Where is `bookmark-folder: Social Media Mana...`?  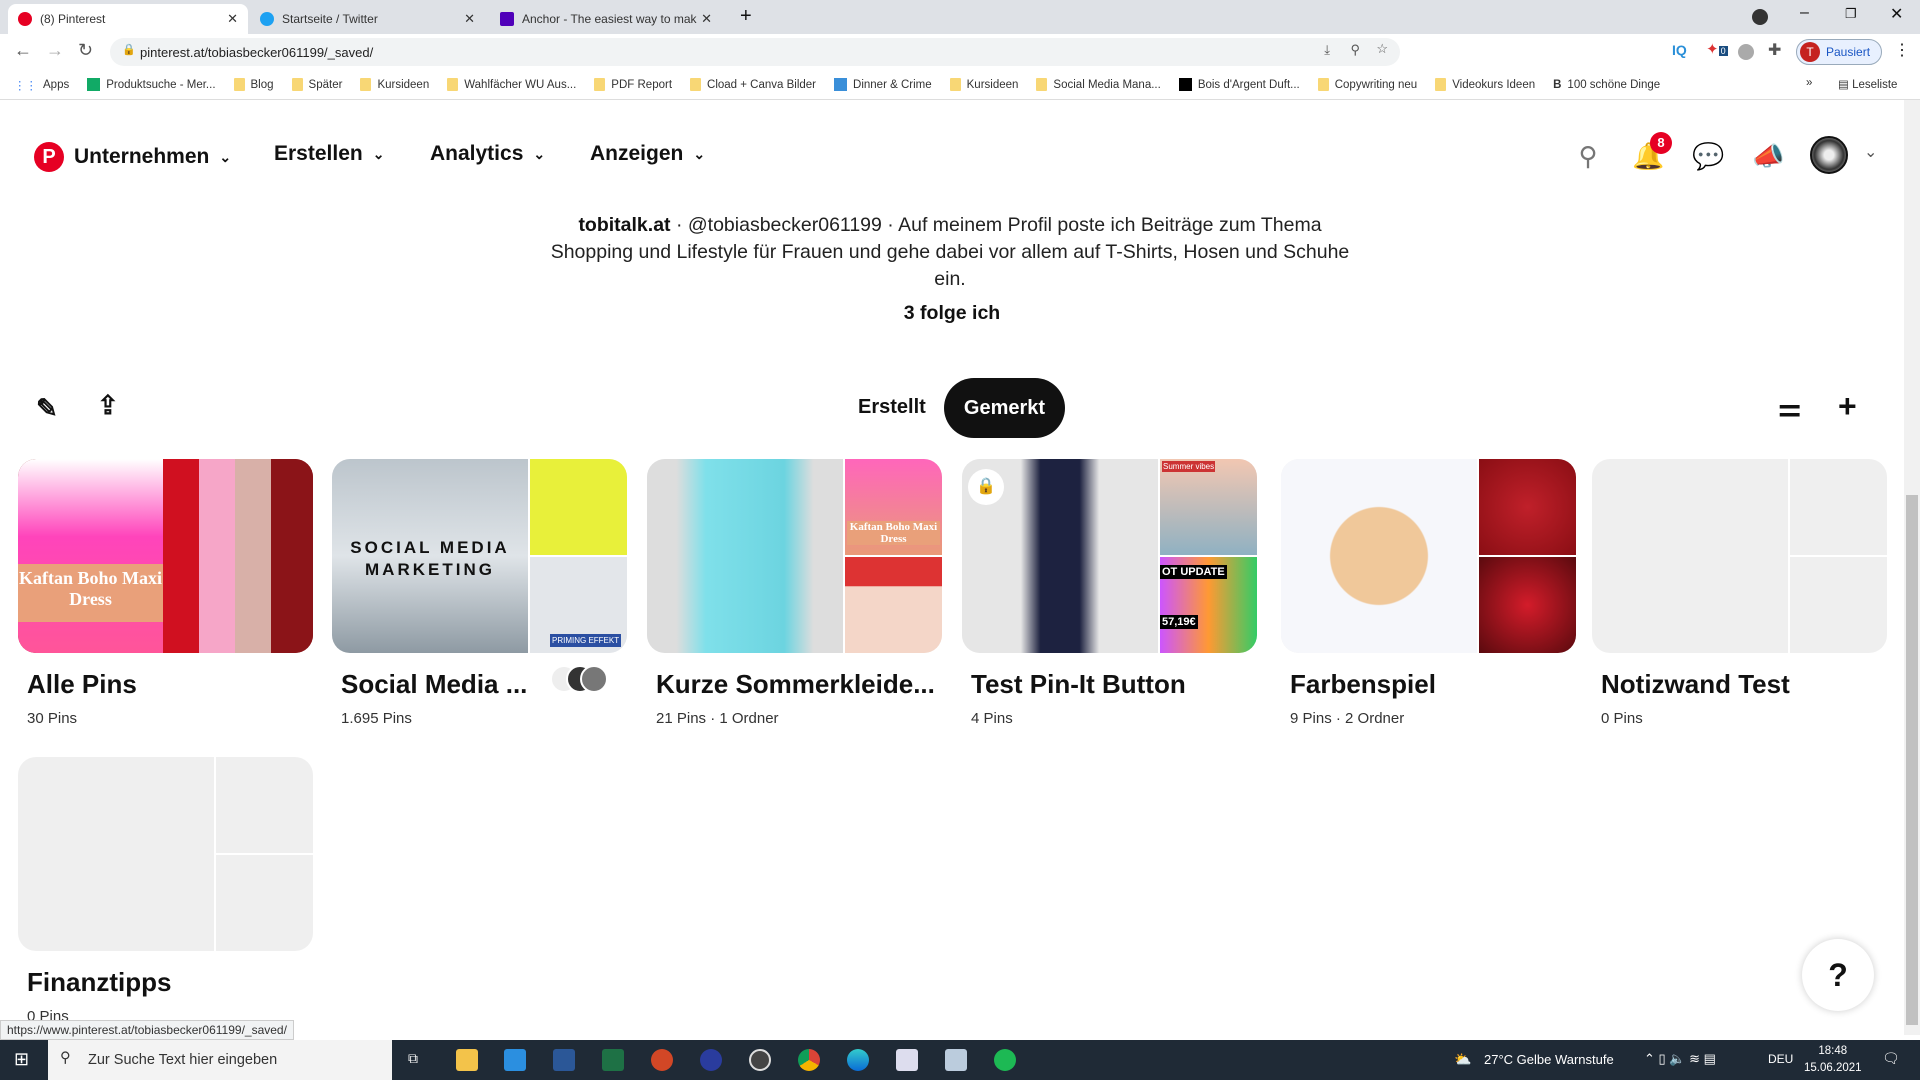 bookmark-folder: Social Media Mana... is located at coordinates (1098, 84).